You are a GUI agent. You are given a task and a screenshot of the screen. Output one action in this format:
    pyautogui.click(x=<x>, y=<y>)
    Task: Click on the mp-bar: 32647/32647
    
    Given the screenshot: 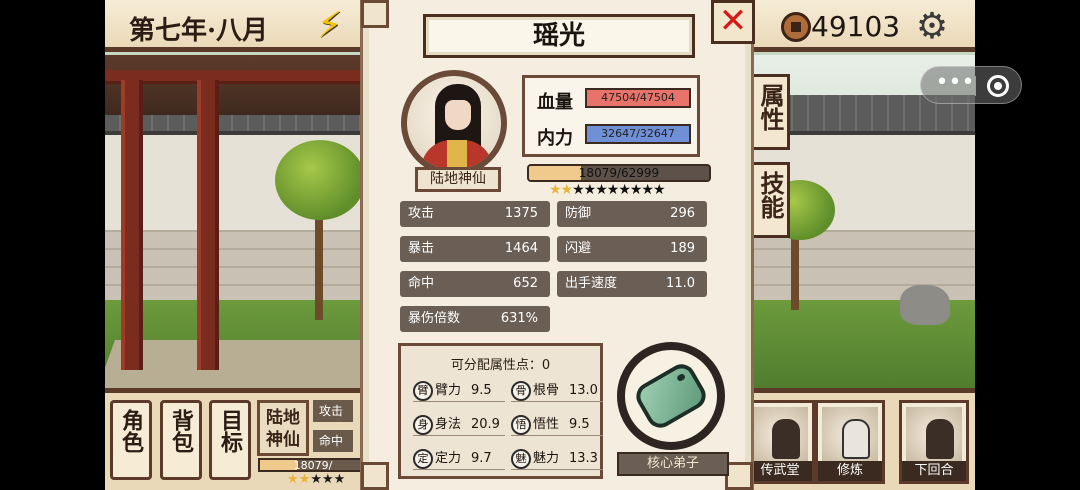 What is the action you would take?
    pyautogui.click(x=638, y=134)
    